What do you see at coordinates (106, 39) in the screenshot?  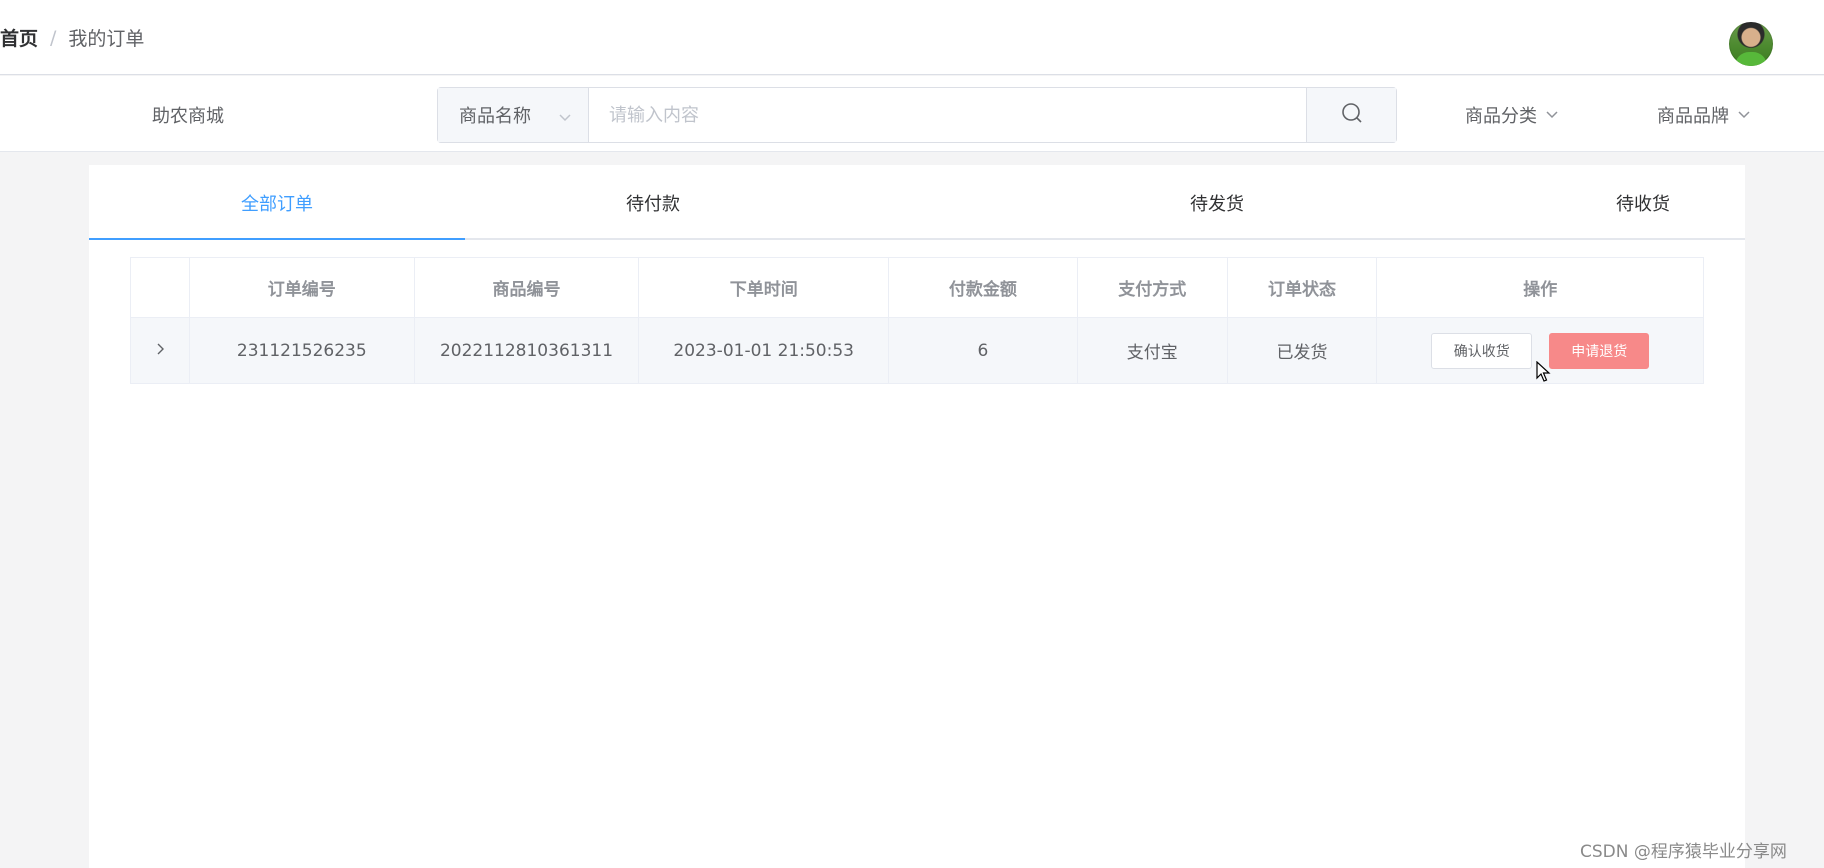 I see `breadcrumb-current: 我的订单` at bounding box center [106, 39].